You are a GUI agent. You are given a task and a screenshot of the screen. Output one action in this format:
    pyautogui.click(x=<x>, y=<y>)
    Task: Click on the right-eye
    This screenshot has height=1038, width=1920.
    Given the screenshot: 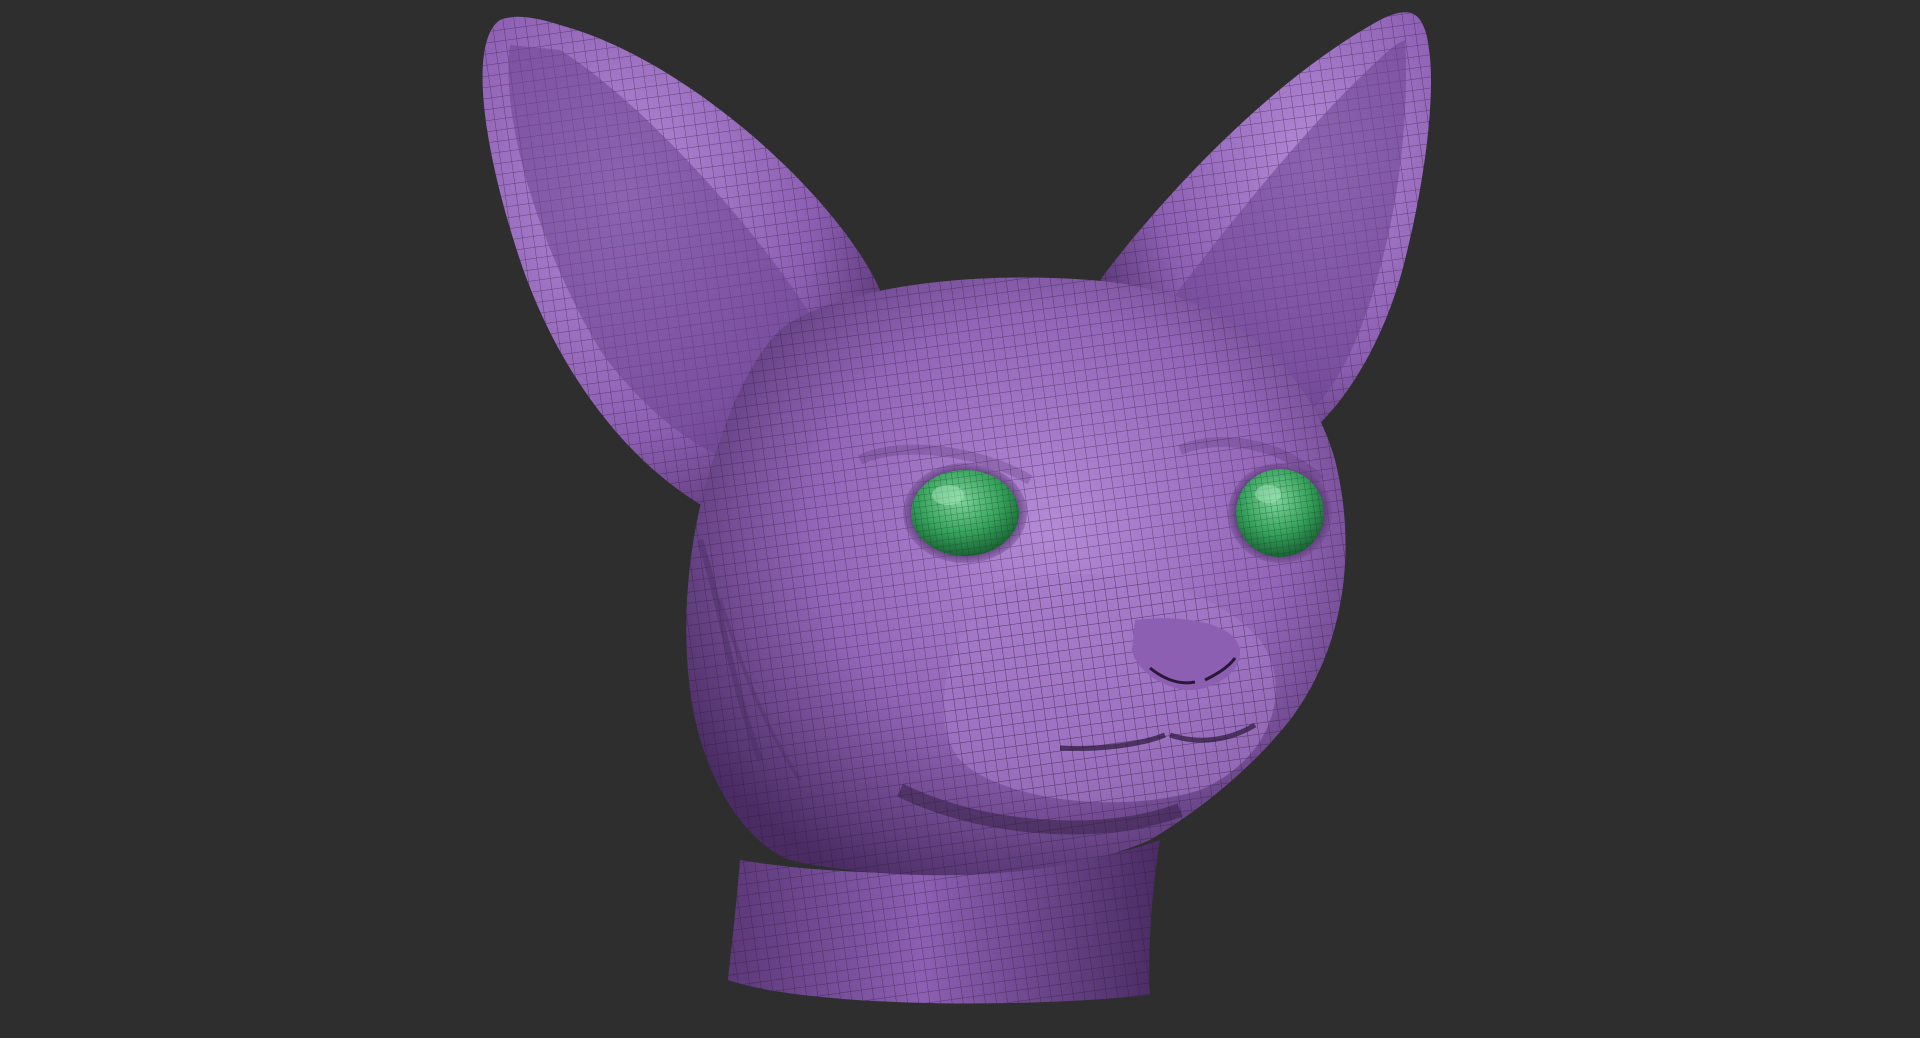 What is the action you would take?
    pyautogui.click(x=1280, y=513)
    